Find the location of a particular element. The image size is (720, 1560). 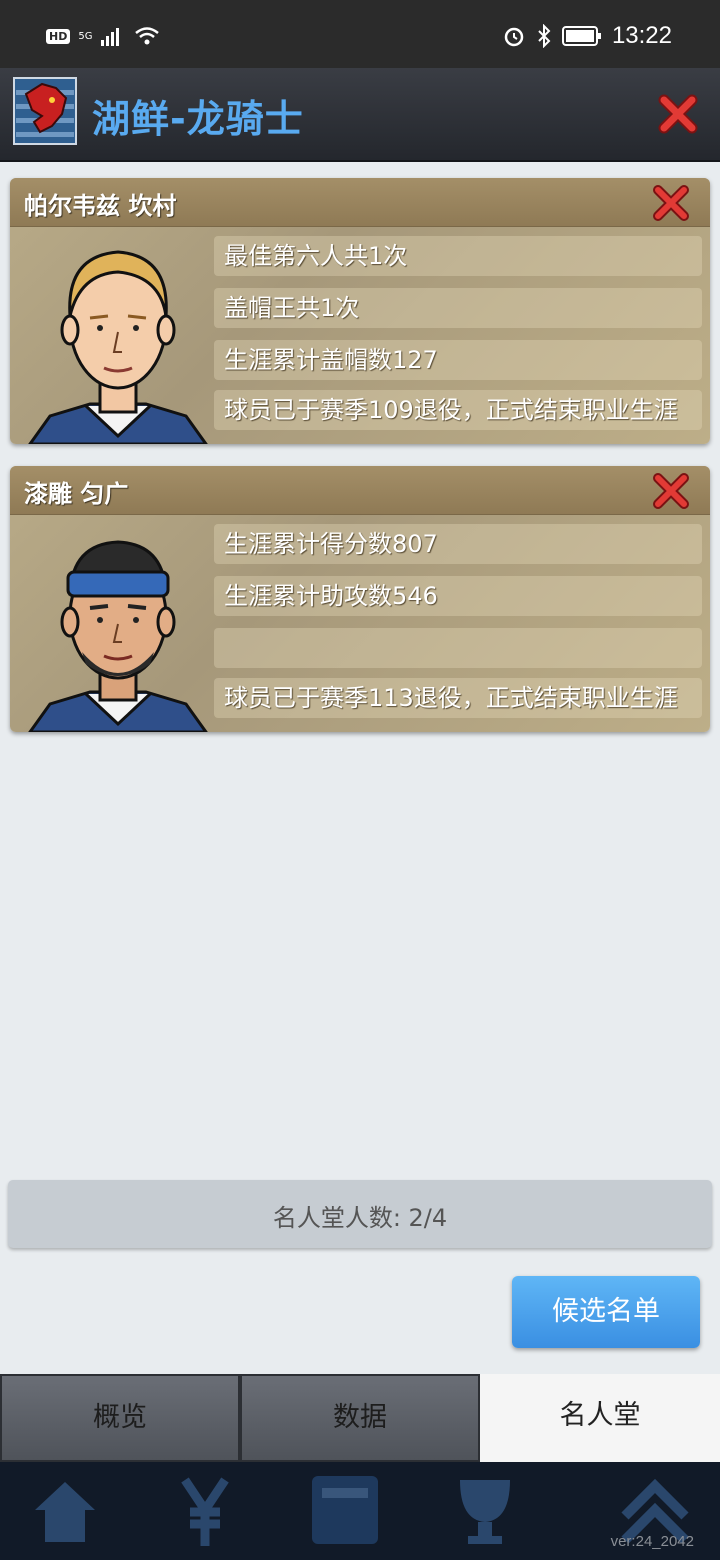

player-stat: 生涯累计盖帽数127 is located at coordinates (458, 360).